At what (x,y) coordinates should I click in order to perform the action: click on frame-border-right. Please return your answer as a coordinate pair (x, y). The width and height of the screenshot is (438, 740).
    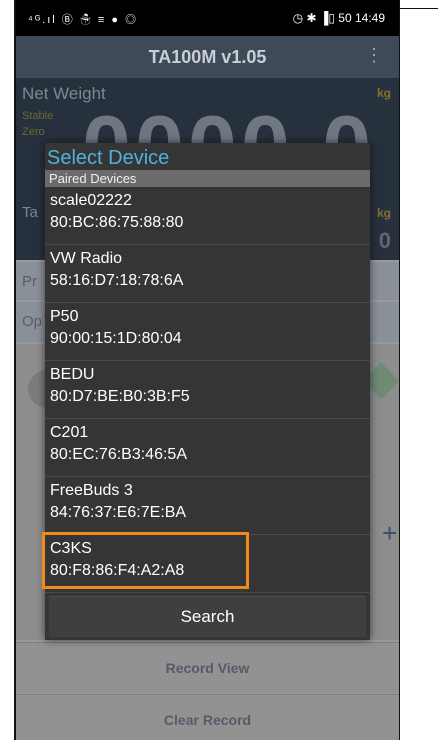
    Looking at the image, I should click on (399, 370).